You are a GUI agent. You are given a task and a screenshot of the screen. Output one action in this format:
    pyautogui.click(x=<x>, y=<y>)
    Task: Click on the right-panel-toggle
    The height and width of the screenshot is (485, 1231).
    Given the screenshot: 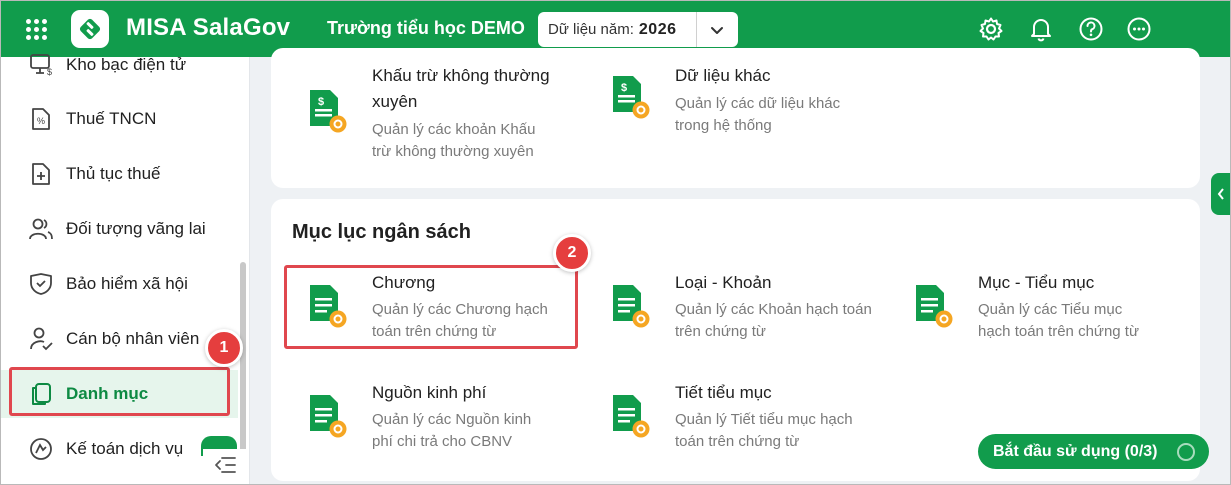 What is the action you would take?
    pyautogui.click(x=1221, y=194)
    